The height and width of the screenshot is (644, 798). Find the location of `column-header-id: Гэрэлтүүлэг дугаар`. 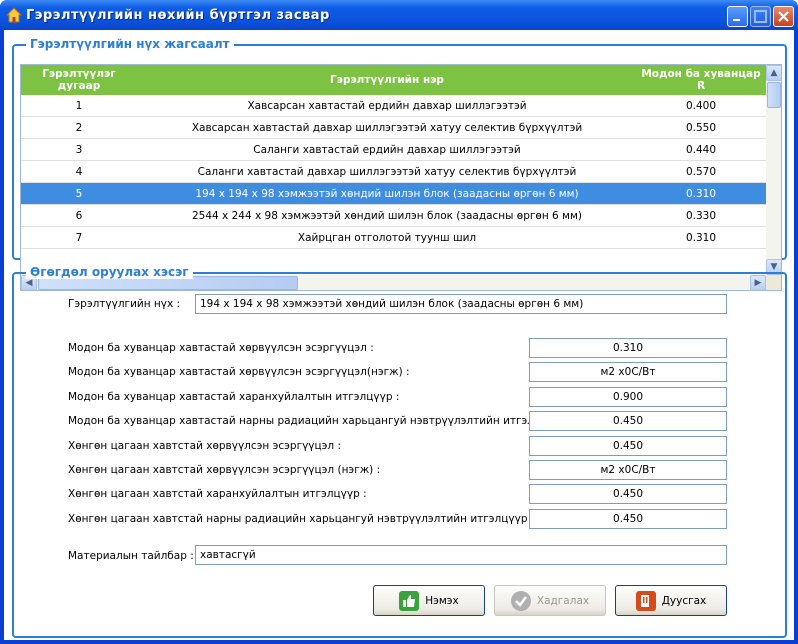

column-header-id: Гэрэлтүүлэг дугаар is located at coordinates (79, 80).